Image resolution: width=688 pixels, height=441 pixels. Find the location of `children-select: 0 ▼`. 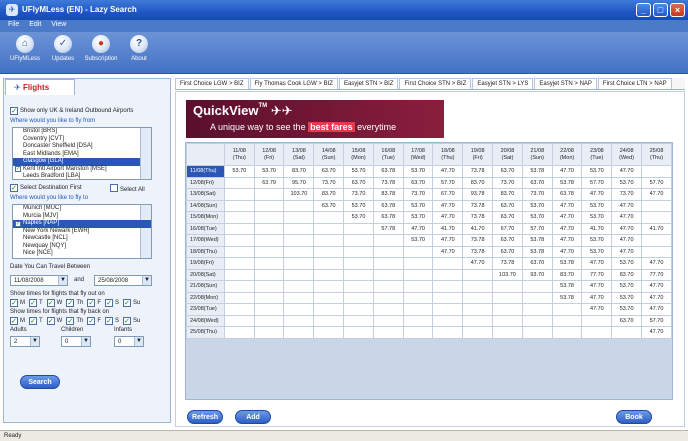

children-select: 0 ▼ is located at coordinates (76, 341).